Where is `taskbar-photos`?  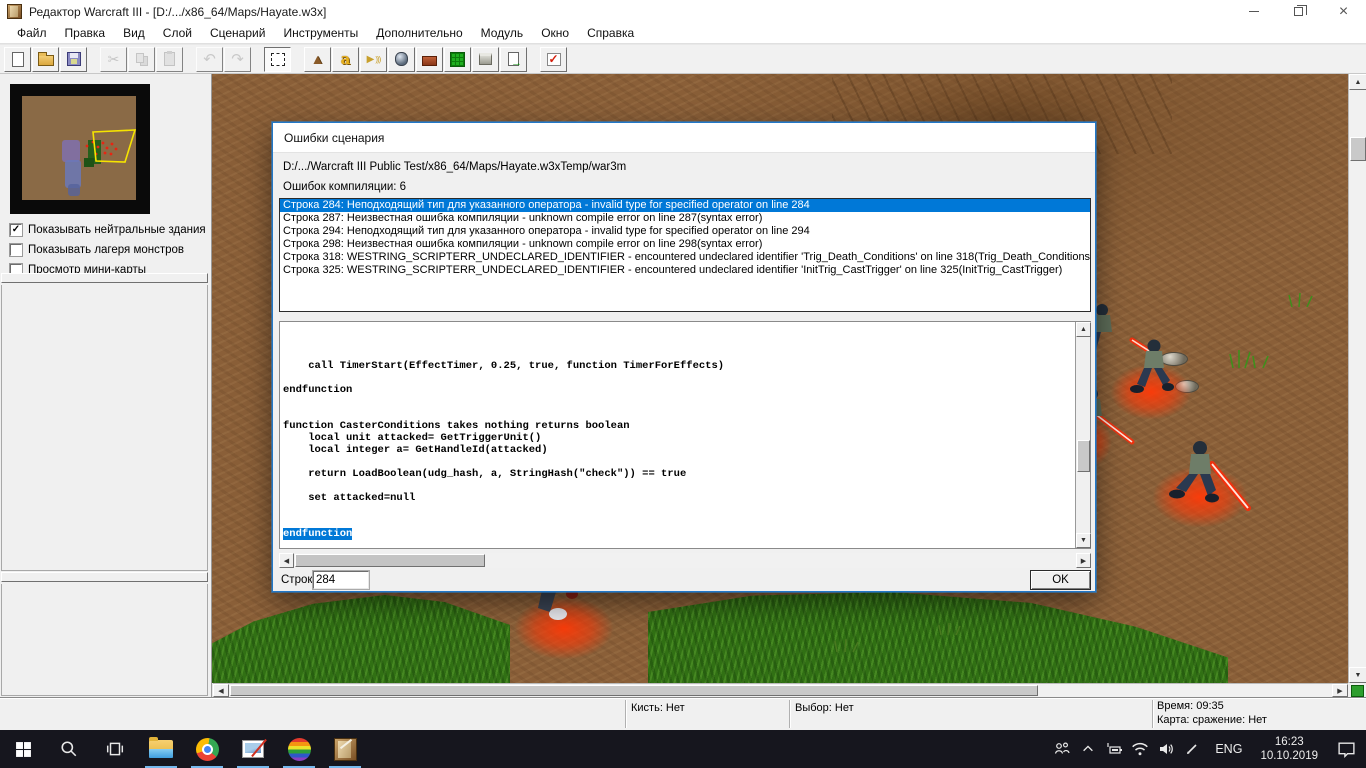 taskbar-photos is located at coordinates (299, 749).